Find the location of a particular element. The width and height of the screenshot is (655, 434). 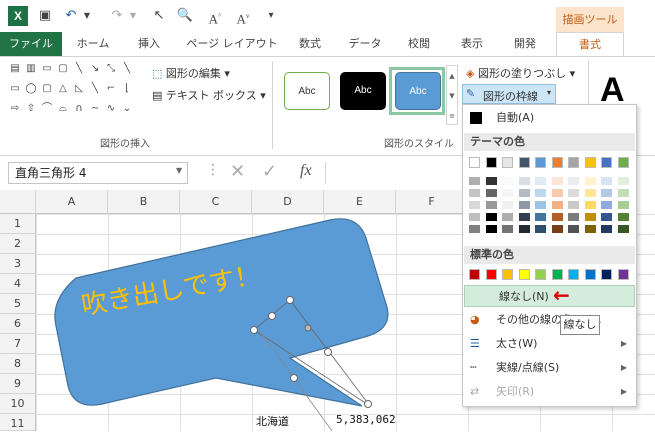

row-header: 10 is located at coordinates (18, 404).